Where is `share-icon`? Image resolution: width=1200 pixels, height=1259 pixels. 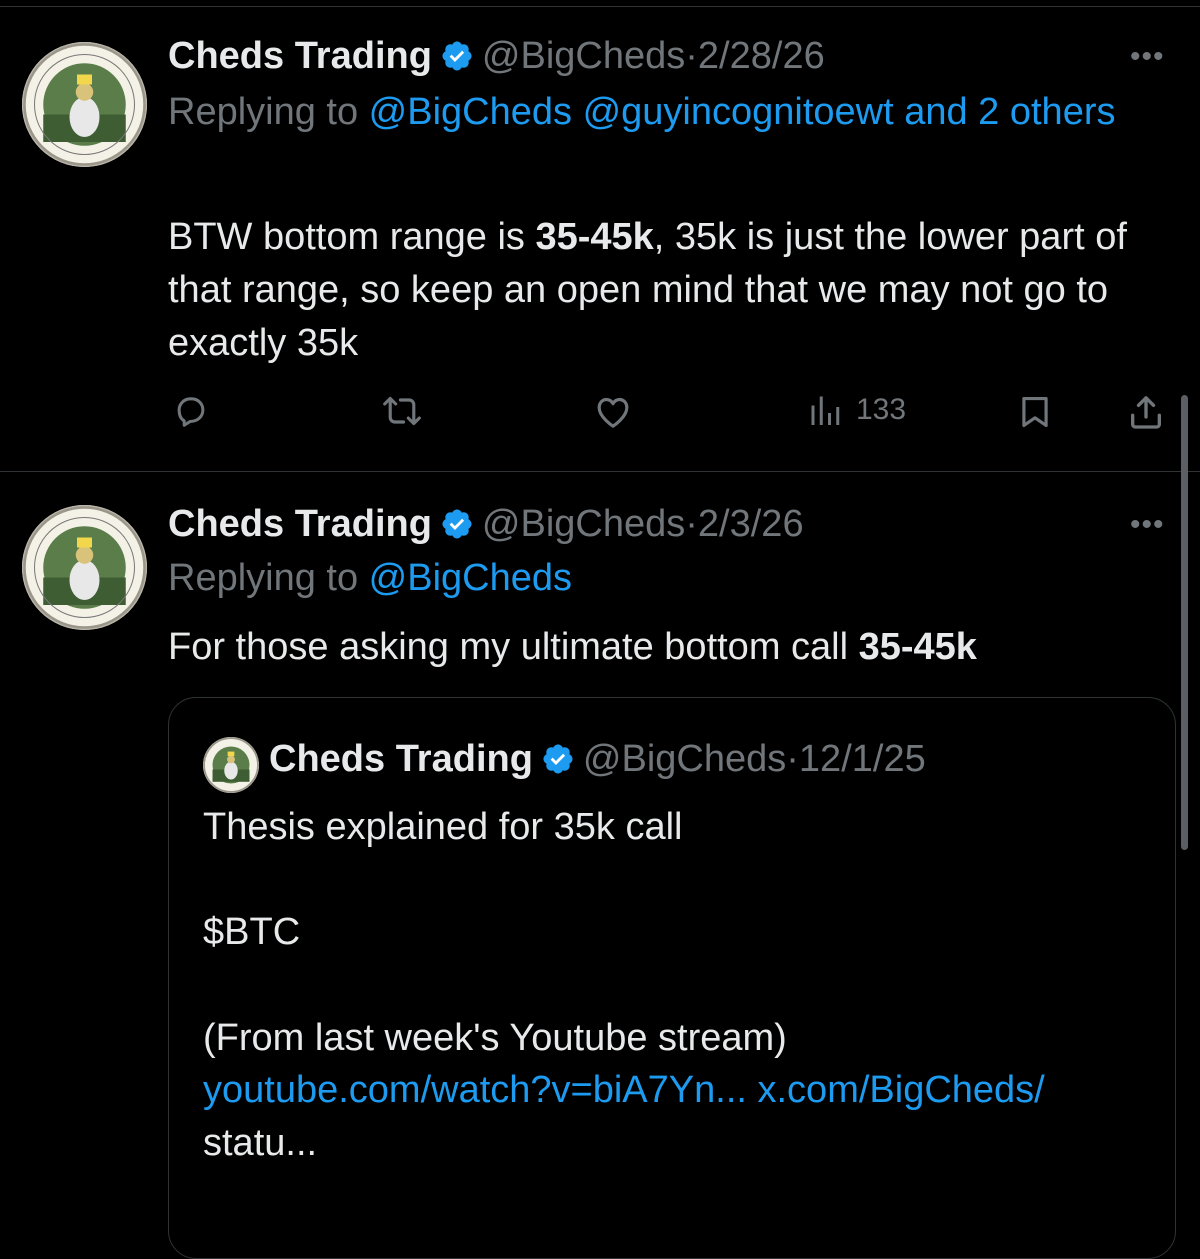
share-icon is located at coordinates (1146, 412).